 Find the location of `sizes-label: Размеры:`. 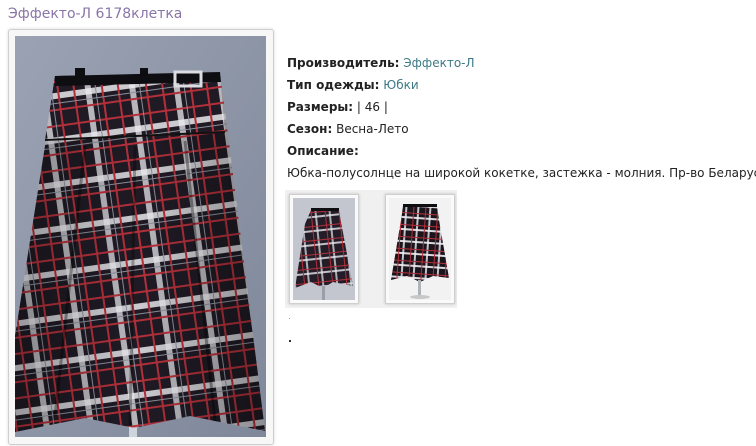

sizes-label: Размеры: is located at coordinates (320, 107).